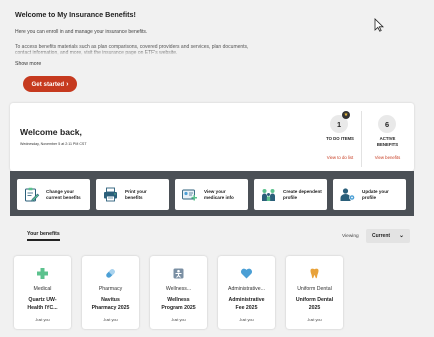 The width and height of the screenshot is (434, 337). Describe the element at coordinates (350, 236) in the screenshot. I see `viewing-label: Viewing` at that location.